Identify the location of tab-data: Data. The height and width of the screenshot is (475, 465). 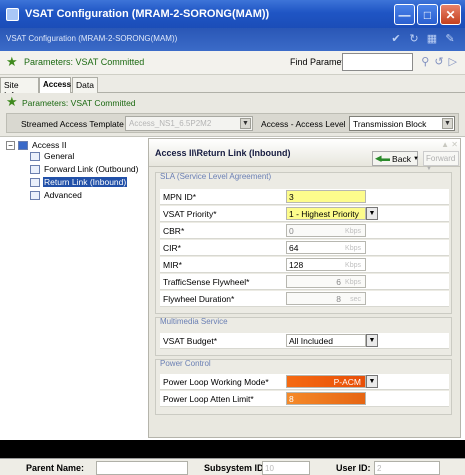
(85, 85).